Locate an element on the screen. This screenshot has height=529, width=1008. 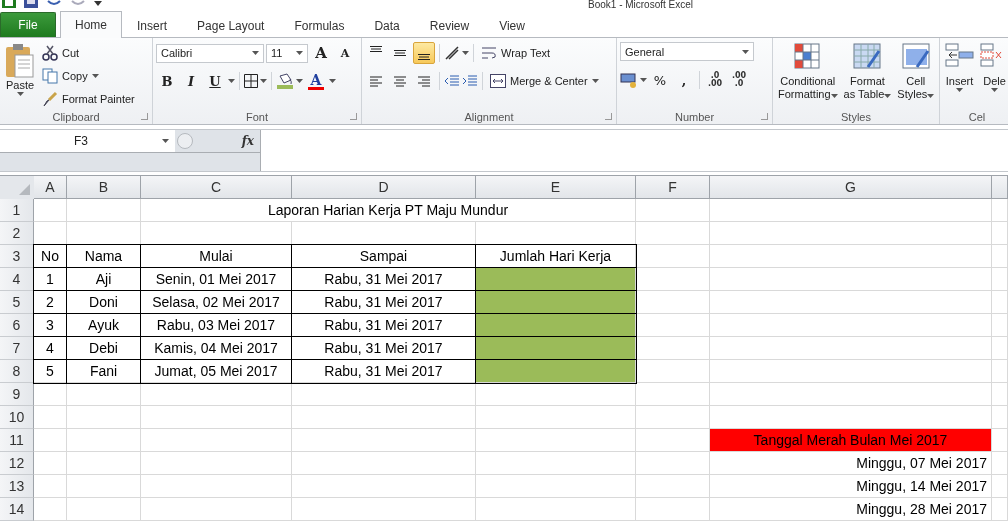
insert-cells-button: Insert is located at coordinates (959, 75).